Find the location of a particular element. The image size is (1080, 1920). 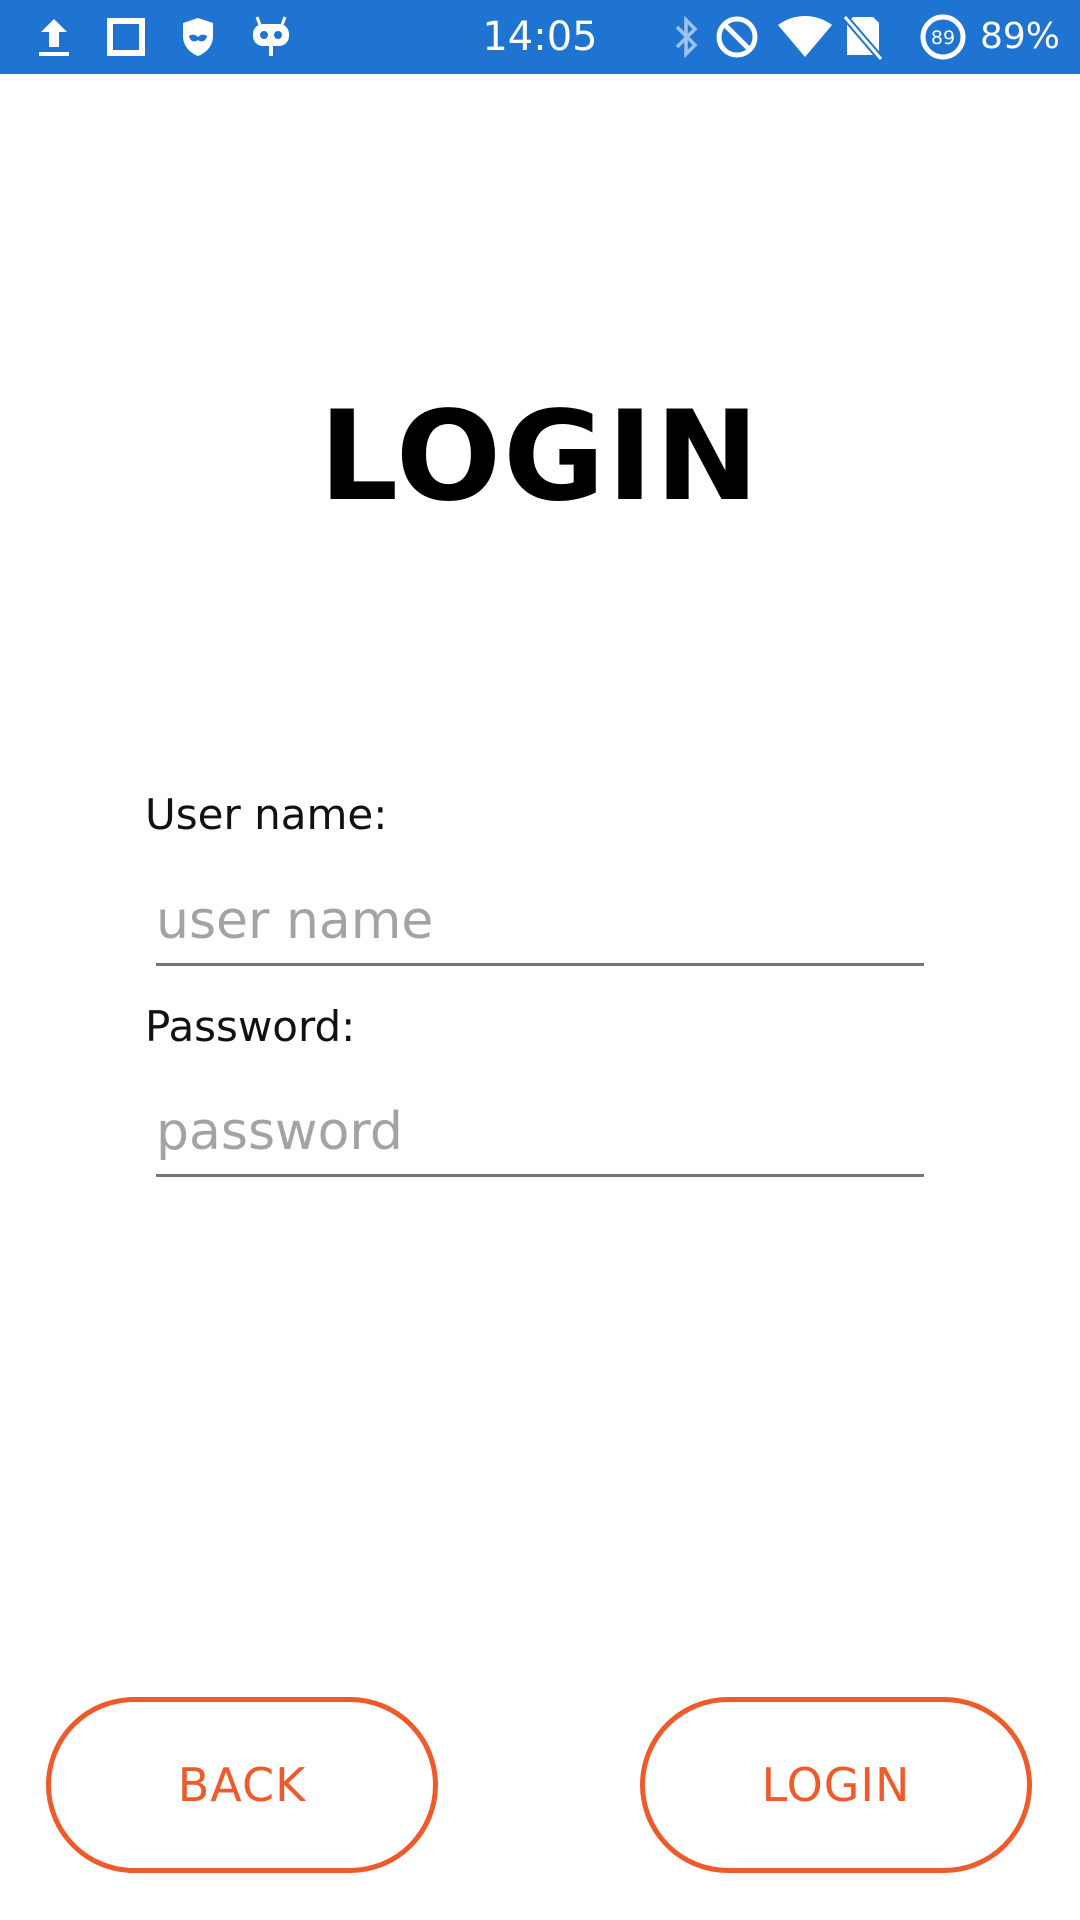

status-bar: 14:05 89 89% is located at coordinates (540, 37).